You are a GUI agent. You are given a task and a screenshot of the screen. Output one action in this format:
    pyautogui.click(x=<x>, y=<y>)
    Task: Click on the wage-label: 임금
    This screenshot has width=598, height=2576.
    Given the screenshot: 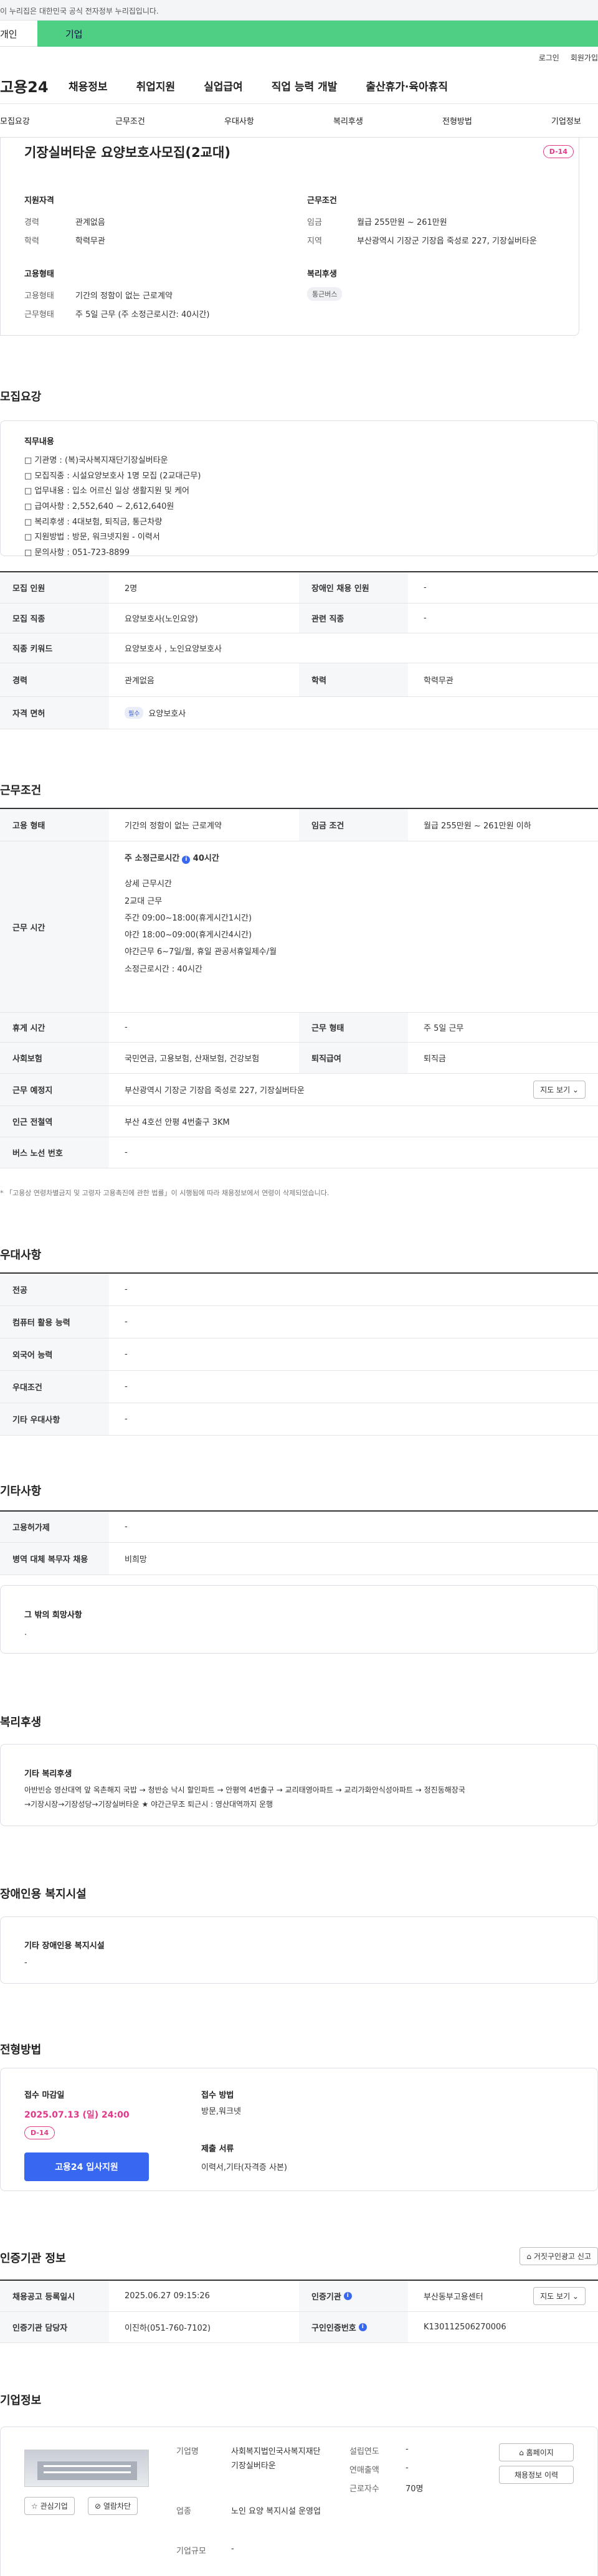 What is the action you would take?
    pyautogui.click(x=314, y=223)
    